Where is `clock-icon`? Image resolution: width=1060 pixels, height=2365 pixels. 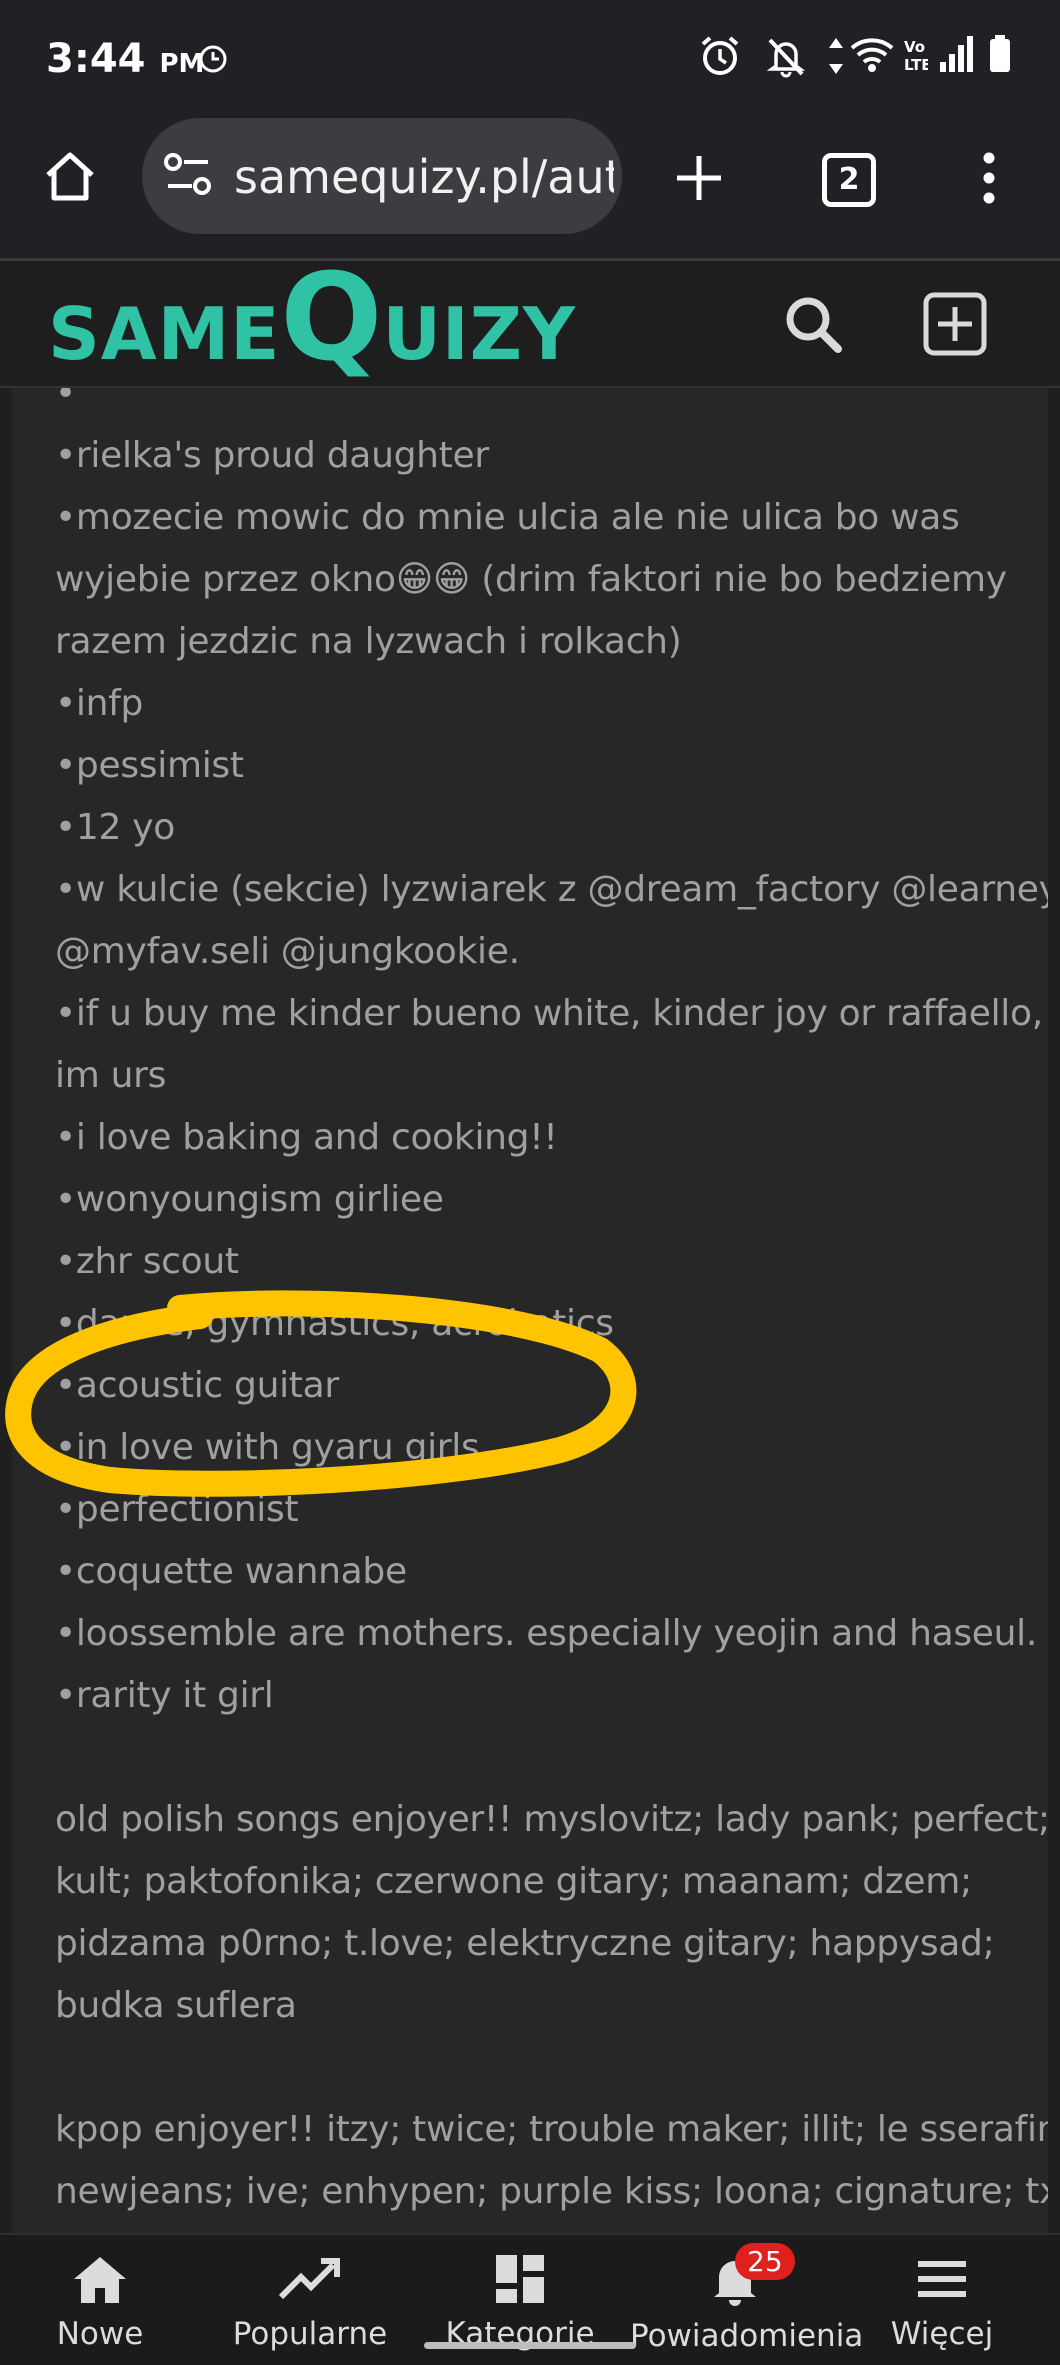
clock-icon is located at coordinates (213, 59).